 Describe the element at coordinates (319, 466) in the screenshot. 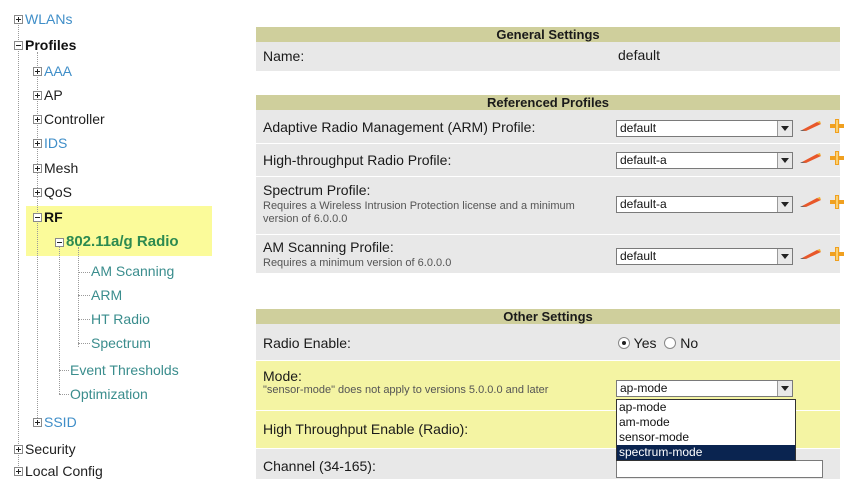

I see `channel-label: Channel (34-165):` at that location.